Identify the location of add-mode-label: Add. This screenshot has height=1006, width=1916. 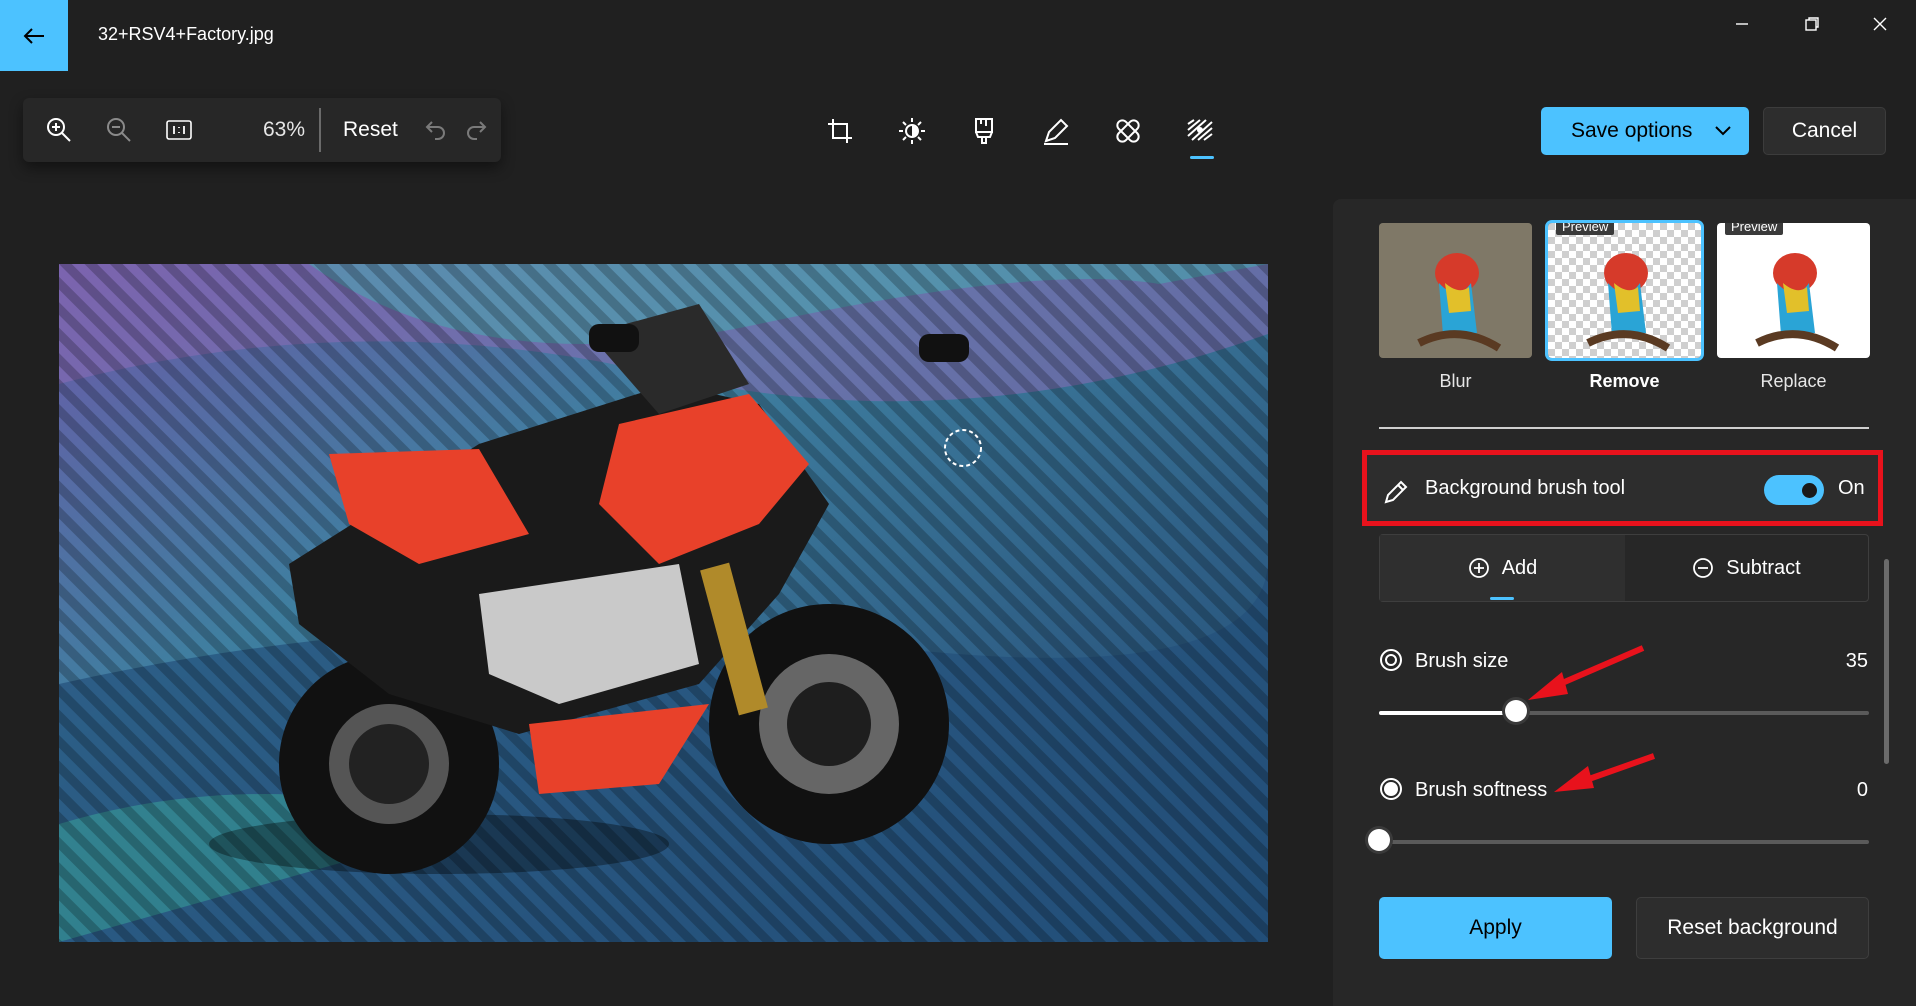
(1519, 567).